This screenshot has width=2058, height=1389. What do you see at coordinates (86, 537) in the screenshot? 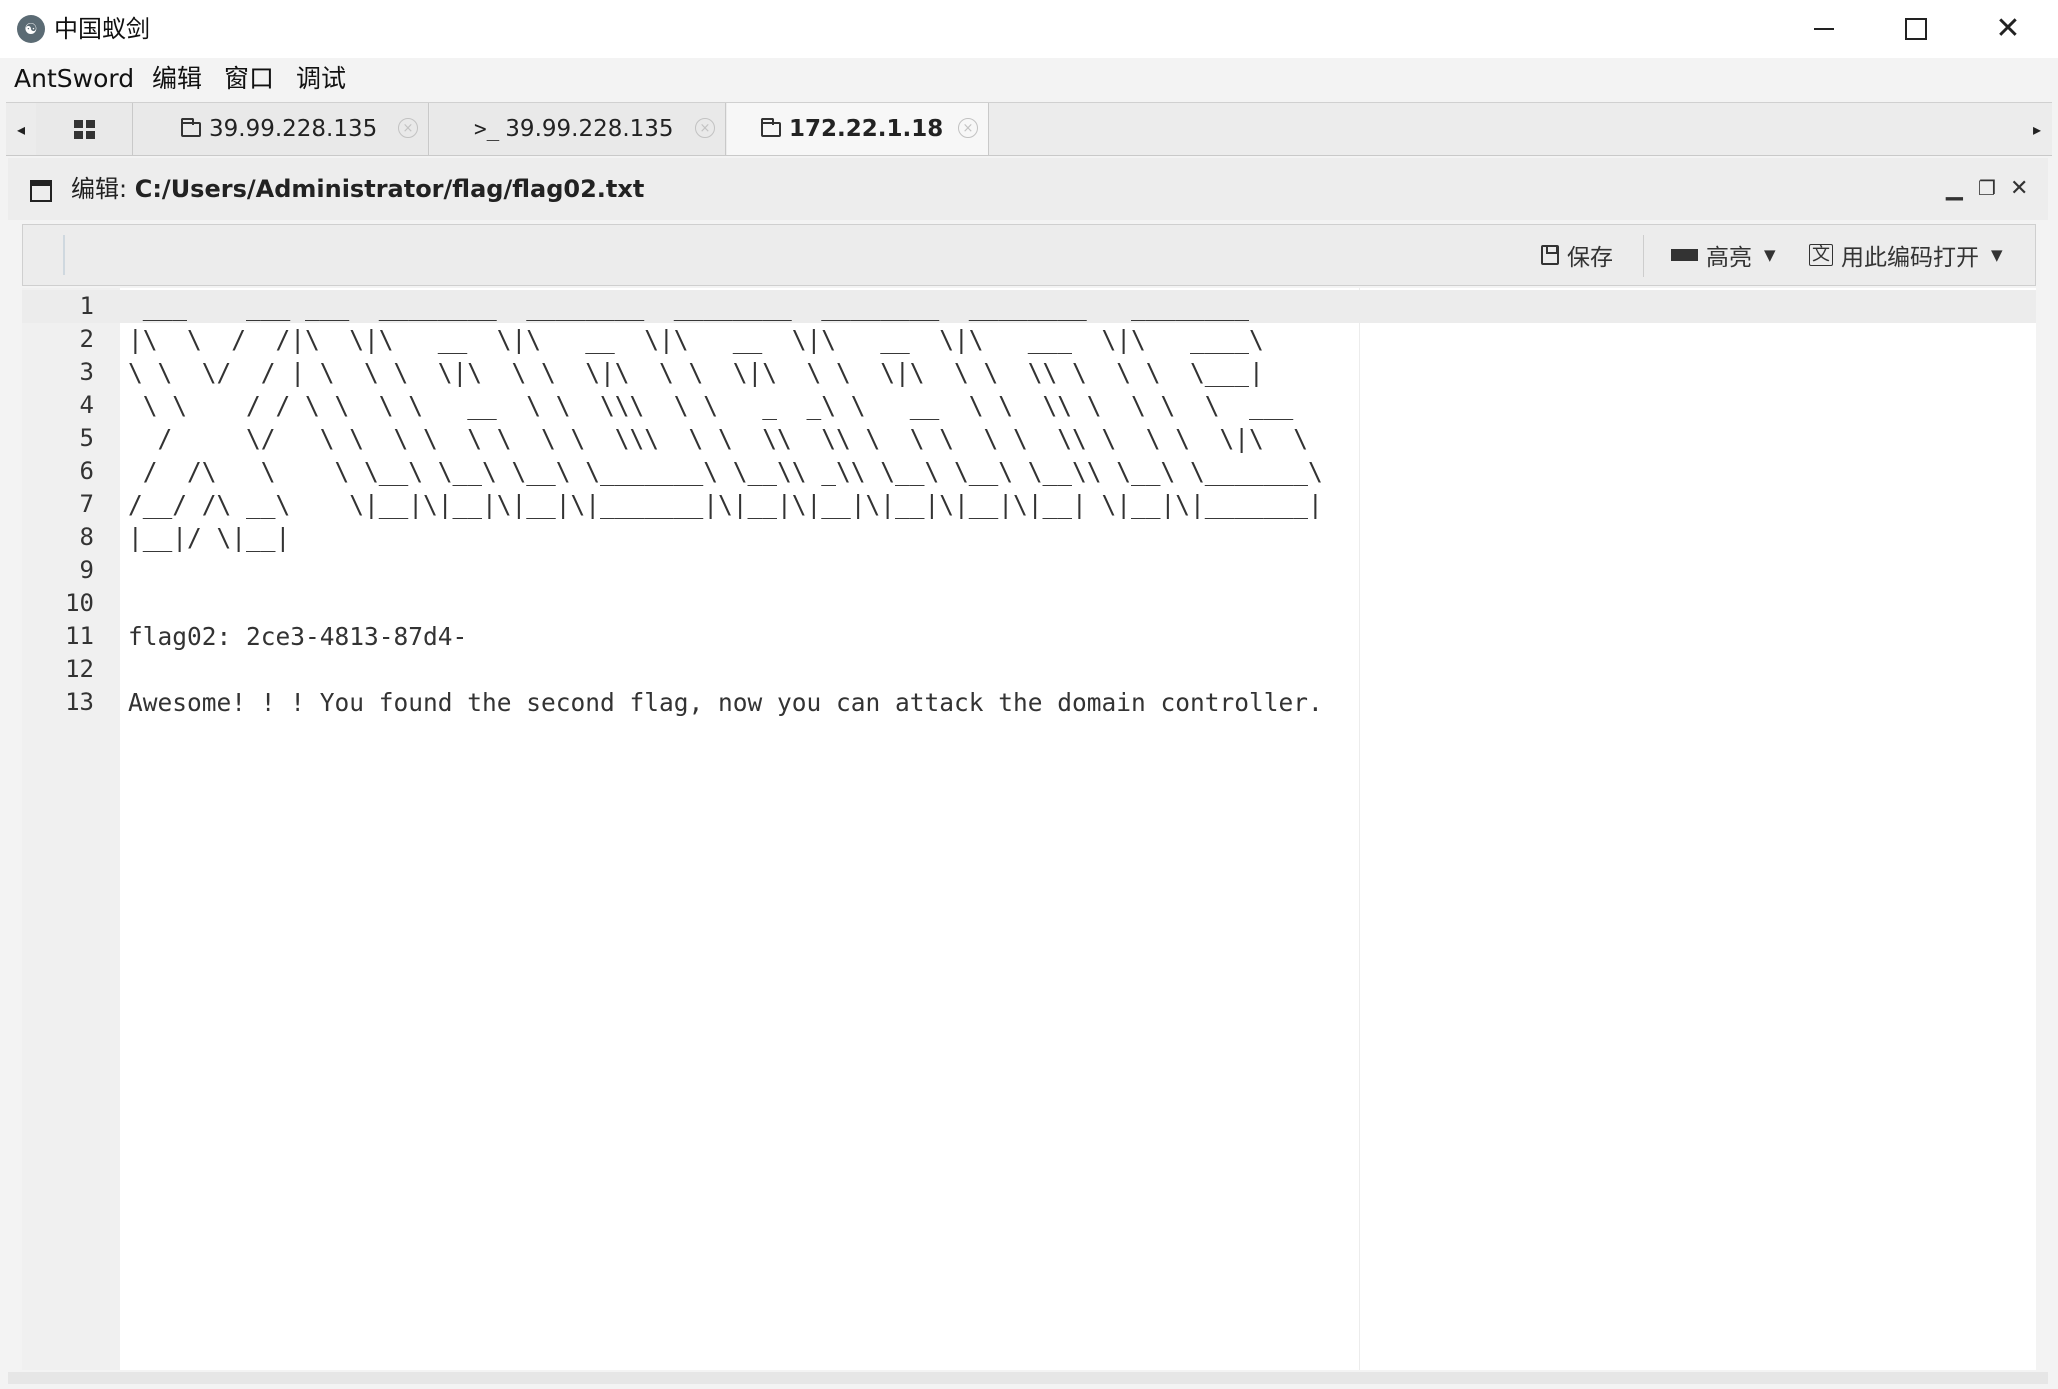
I see `line-number: 8` at bounding box center [86, 537].